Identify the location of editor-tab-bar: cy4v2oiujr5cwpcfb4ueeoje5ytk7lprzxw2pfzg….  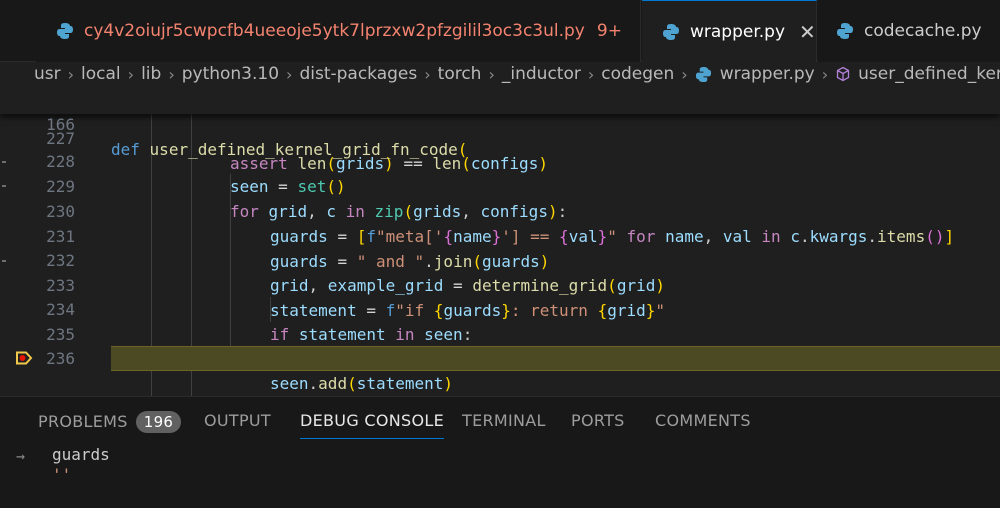
(500, 31).